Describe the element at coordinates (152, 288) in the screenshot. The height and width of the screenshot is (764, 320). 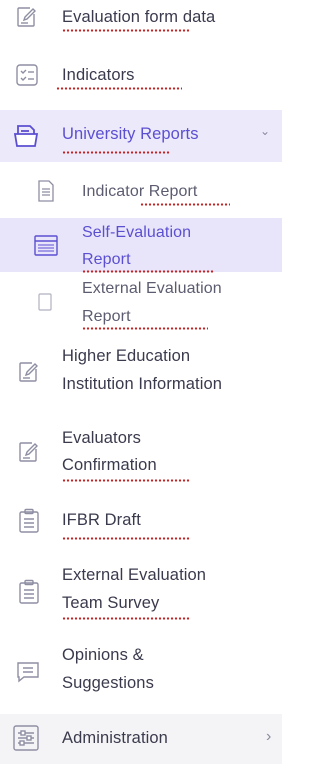
I see `sidebar-subitem-label: External Evaluation` at that location.